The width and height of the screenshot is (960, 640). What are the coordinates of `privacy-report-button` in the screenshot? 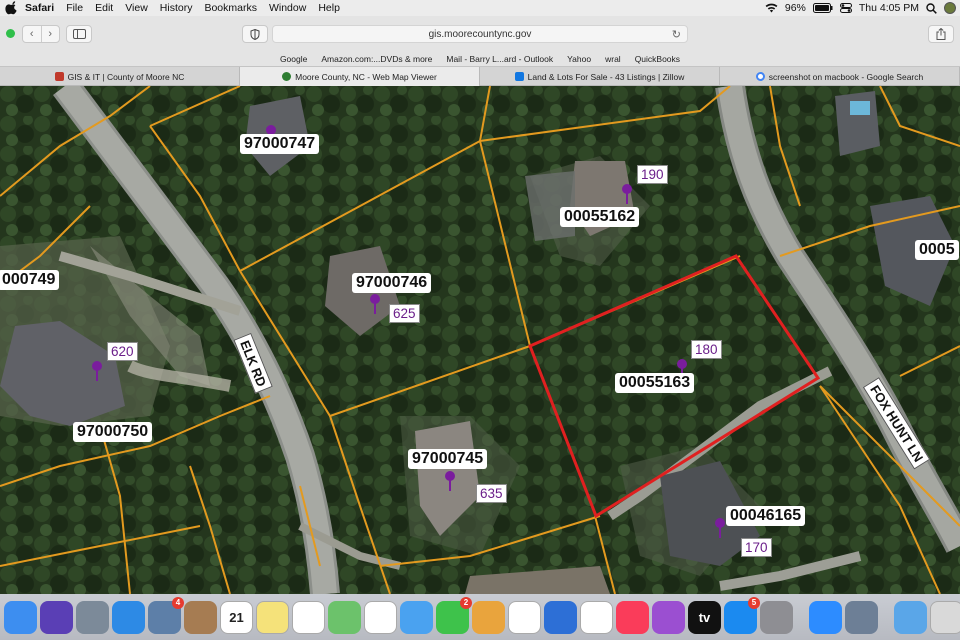 It's located at (255, 34).